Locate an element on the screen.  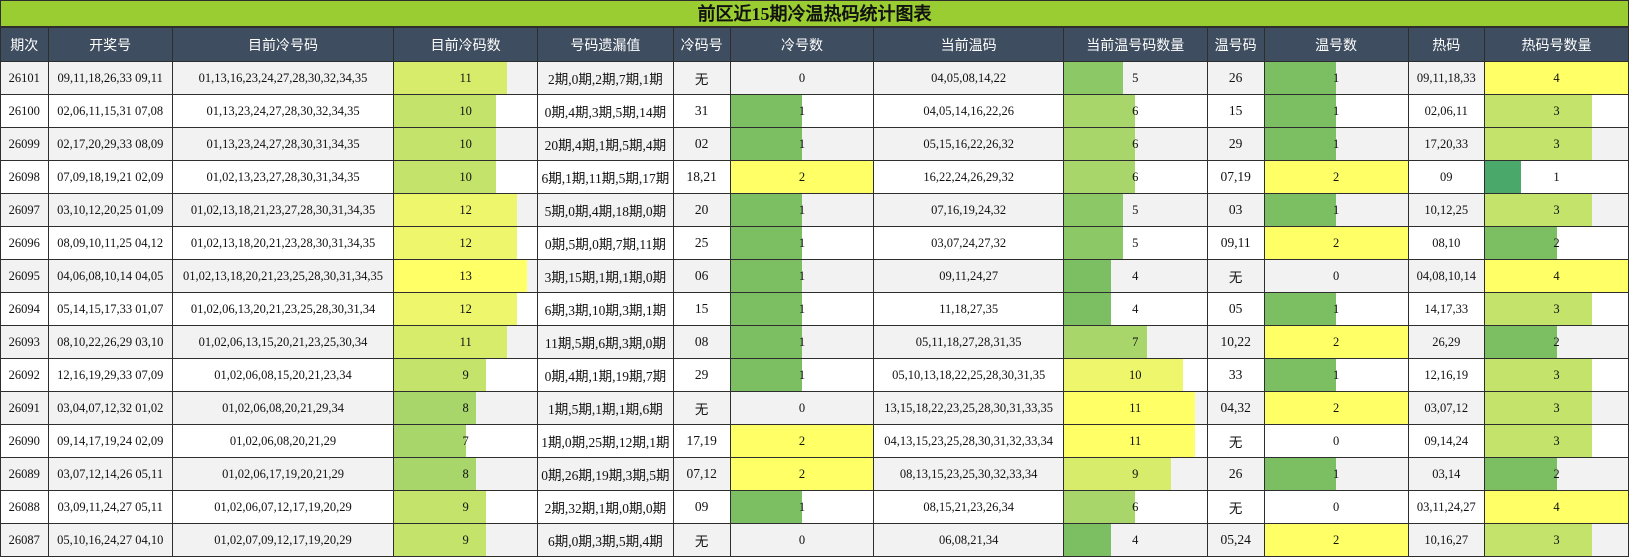
draw-numbers-cell: 05,10,16,24,27 04,10 is located at coordinates (110, 540).